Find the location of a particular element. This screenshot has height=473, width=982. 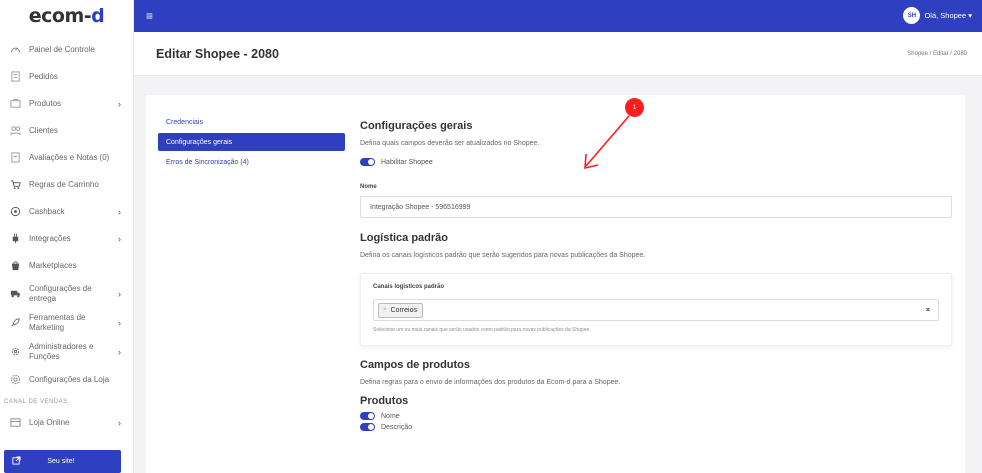

name-input: Integração Shopee - 596516999 is located at coordinates (656, 207).